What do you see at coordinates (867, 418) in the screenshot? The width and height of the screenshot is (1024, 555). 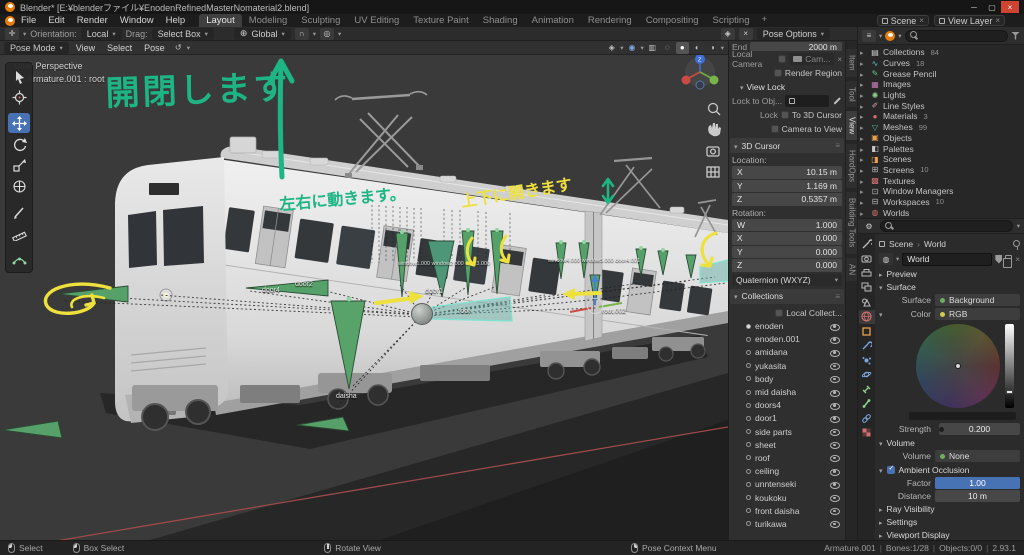 I see `tab-bone-constraints-icon` at bounding box center [867, 418].